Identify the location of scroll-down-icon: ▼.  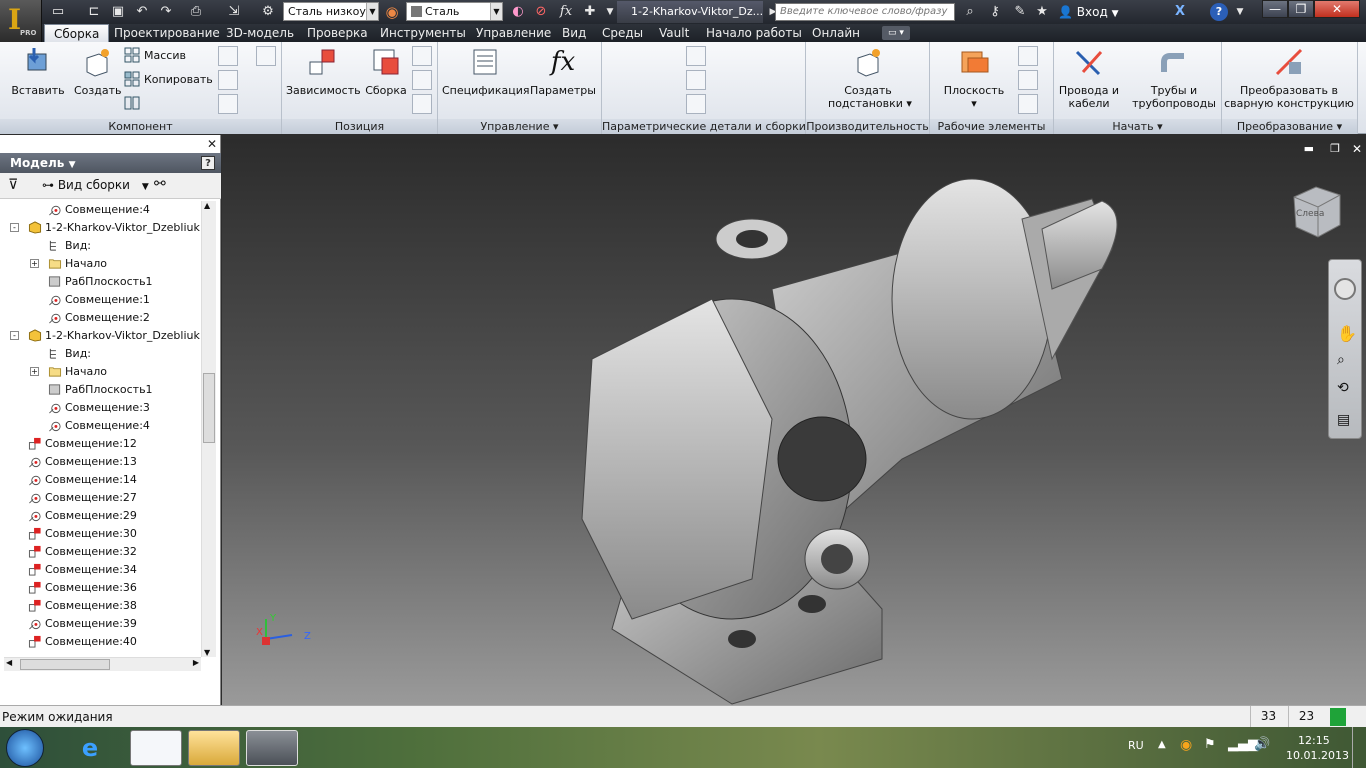
(207, 652).